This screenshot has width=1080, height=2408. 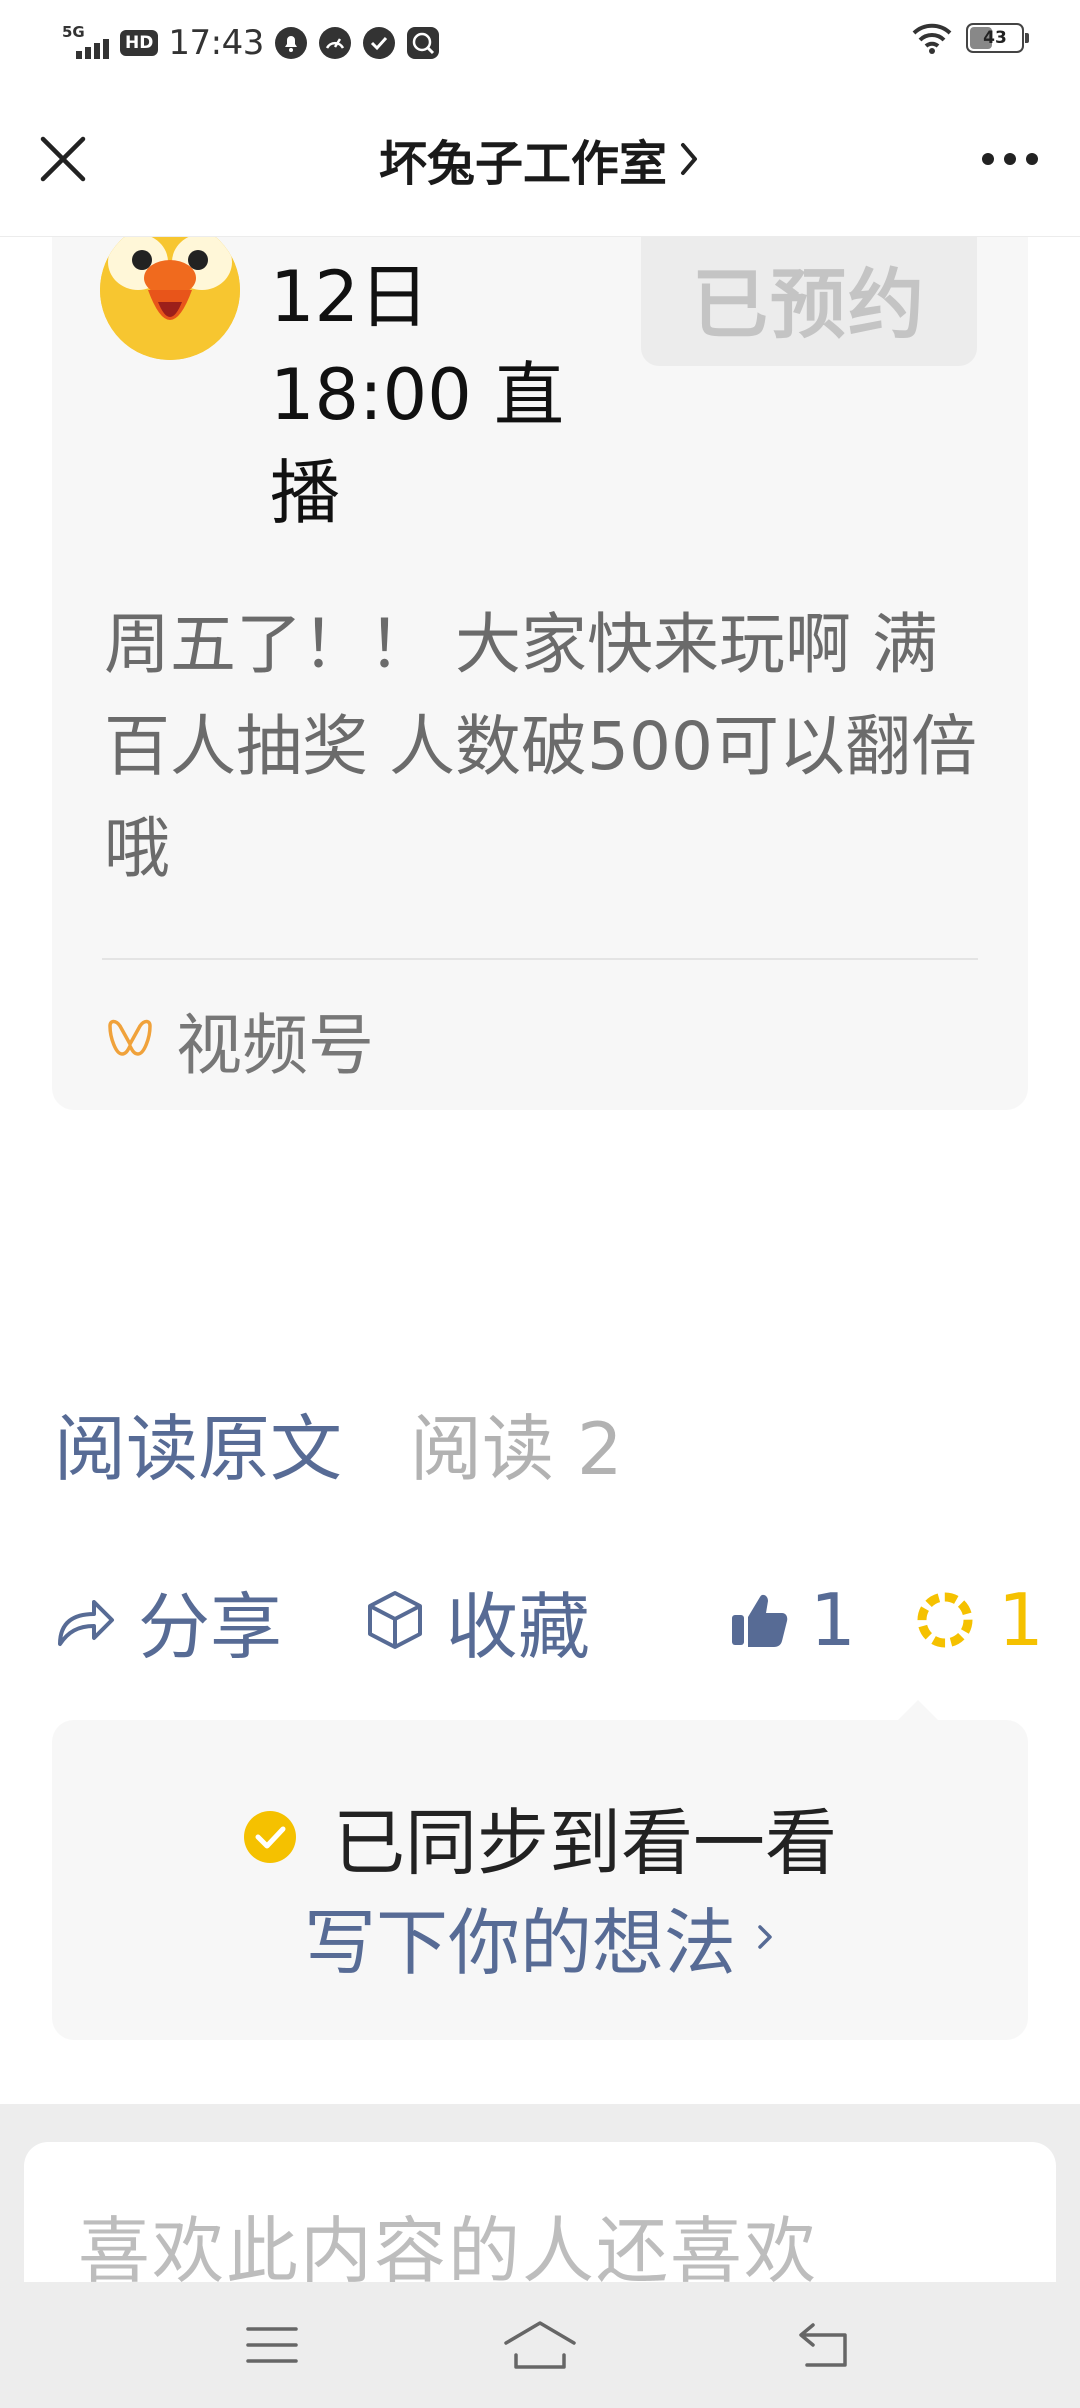 What do you see at coordinates (540, 43) in the screenshot?
I see `status-bar: 5G HD 17:43 43` at bounding box center [540, 43].